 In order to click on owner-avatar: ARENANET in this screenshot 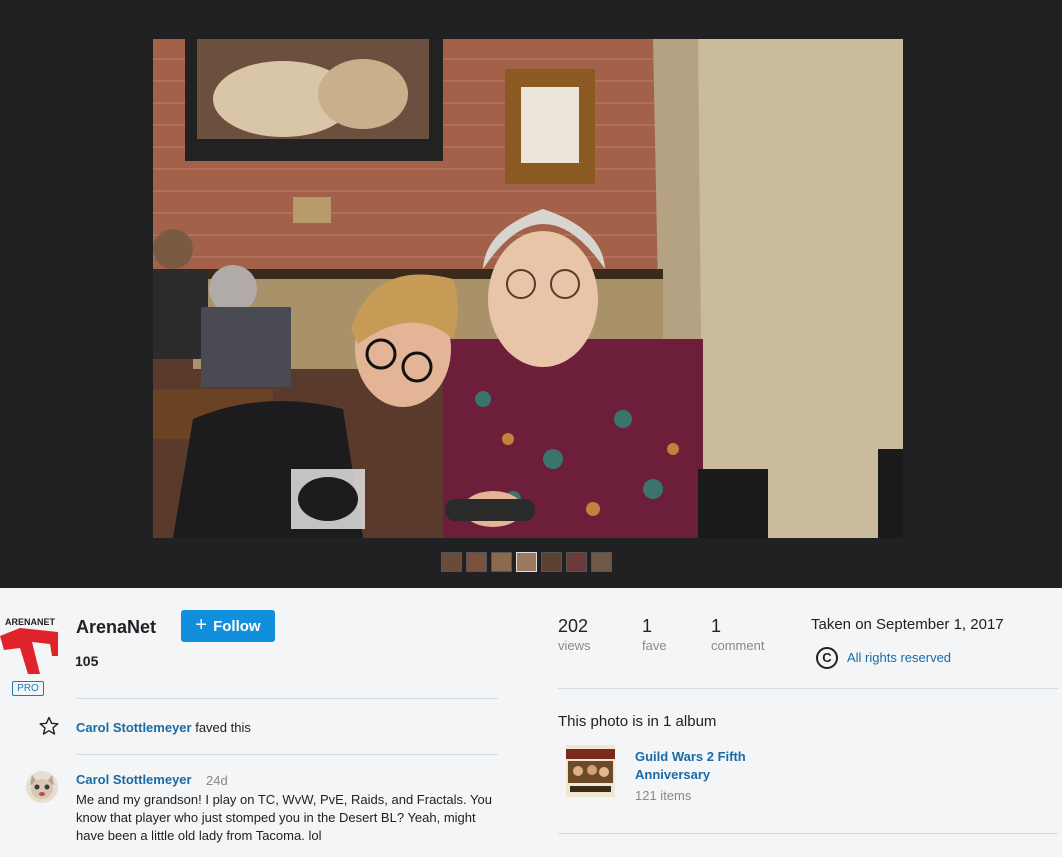, I will do `click(30, 644)`.